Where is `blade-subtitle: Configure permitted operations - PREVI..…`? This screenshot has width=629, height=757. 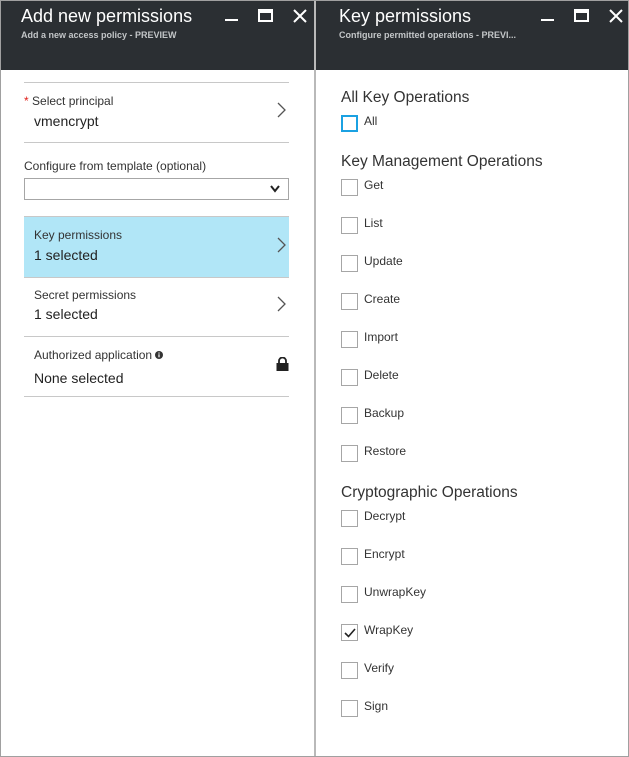
blade-subtitle: Configure permitted operations - PREVI..… is located at coordinates (428, 35).